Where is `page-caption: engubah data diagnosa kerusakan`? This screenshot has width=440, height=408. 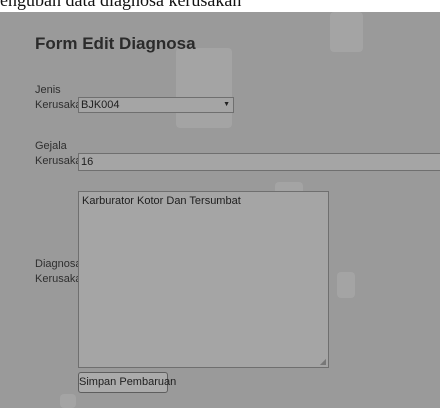 page-caption: engubah data diagnosa kerusakan is located at coordinates (121, 5).